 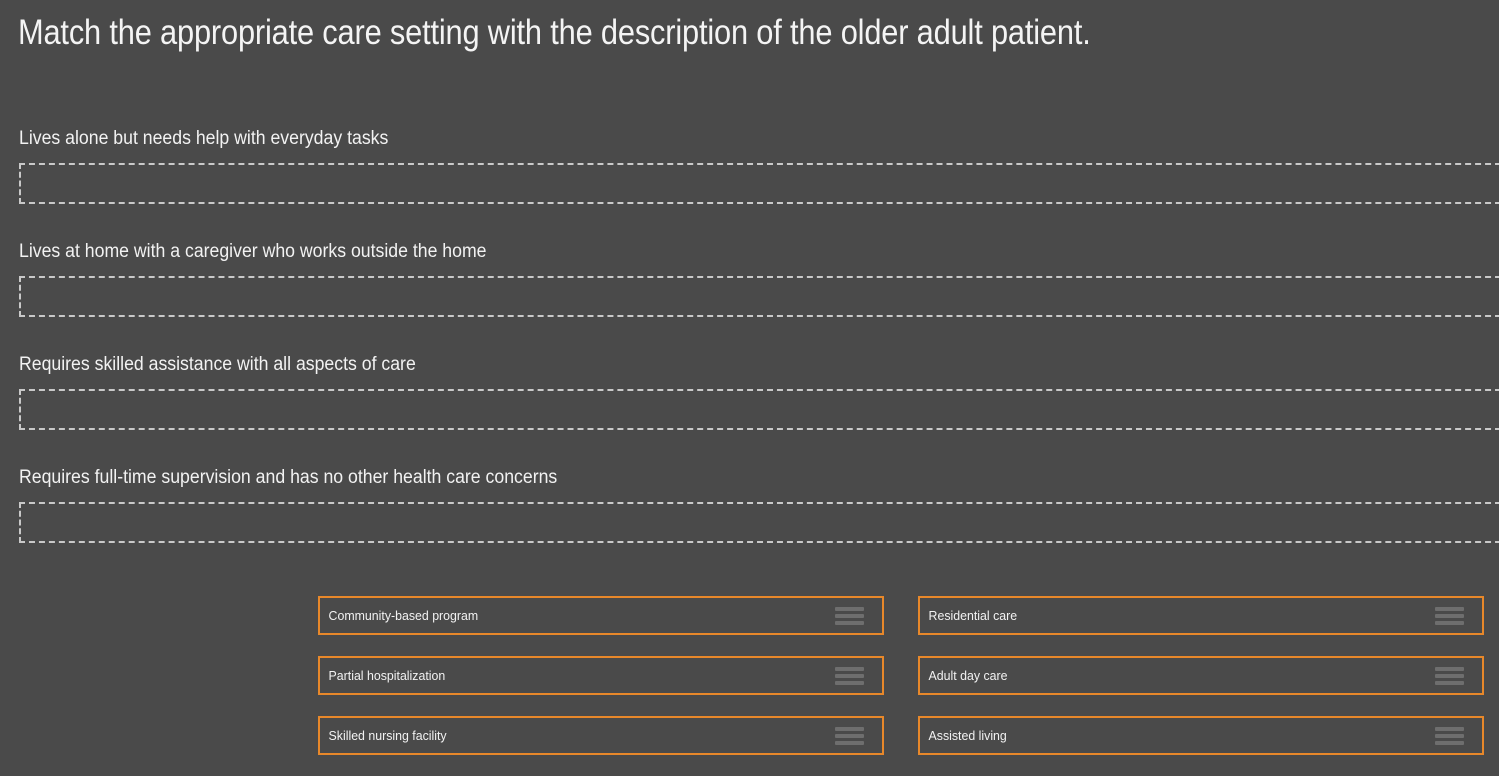 I want to click on option-tile-label: Community-based program, so click(x=403, y=615).